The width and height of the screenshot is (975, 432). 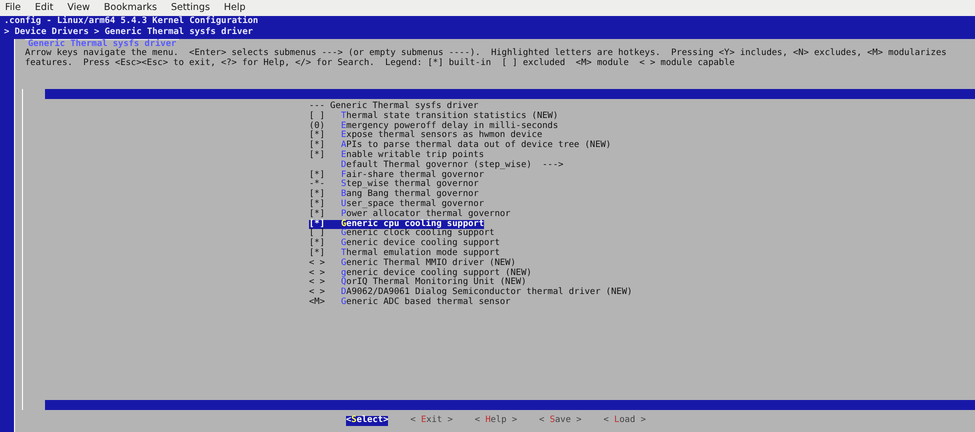 What do you see at coordinates (625, 421) in the screenshot?
I see `dialog-button: < Load >` at bounding box center [625, 421].